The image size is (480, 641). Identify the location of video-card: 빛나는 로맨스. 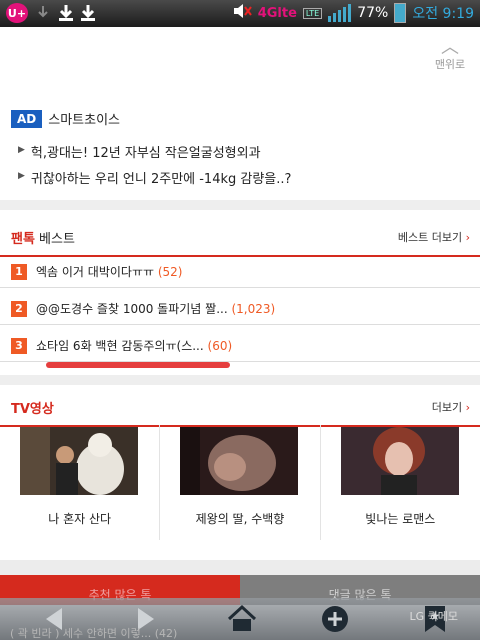
(400, 482).